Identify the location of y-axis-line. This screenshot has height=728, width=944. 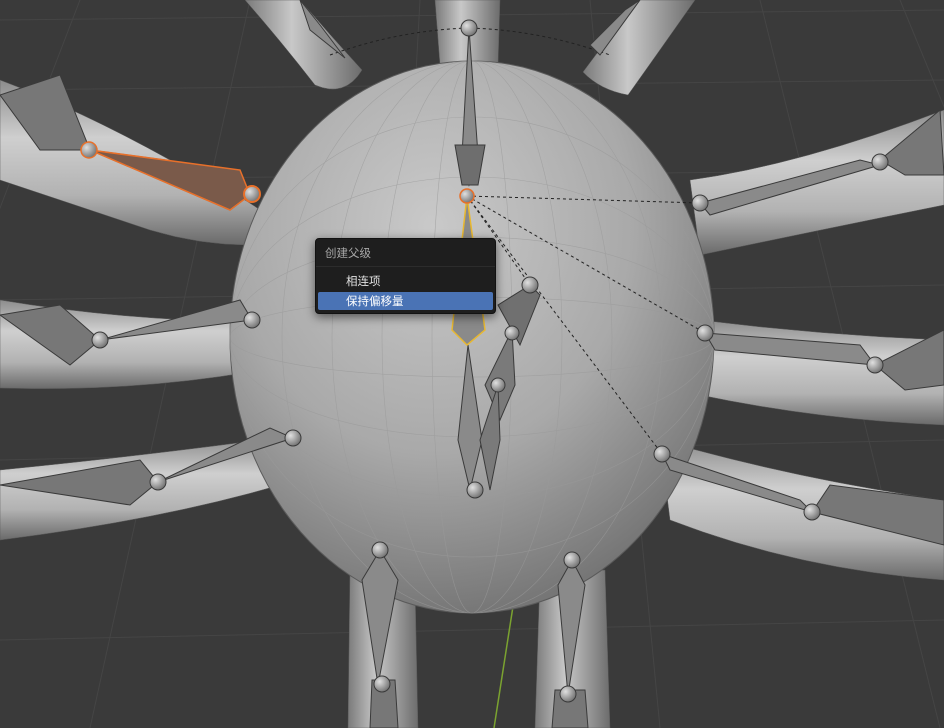
(504, 663).